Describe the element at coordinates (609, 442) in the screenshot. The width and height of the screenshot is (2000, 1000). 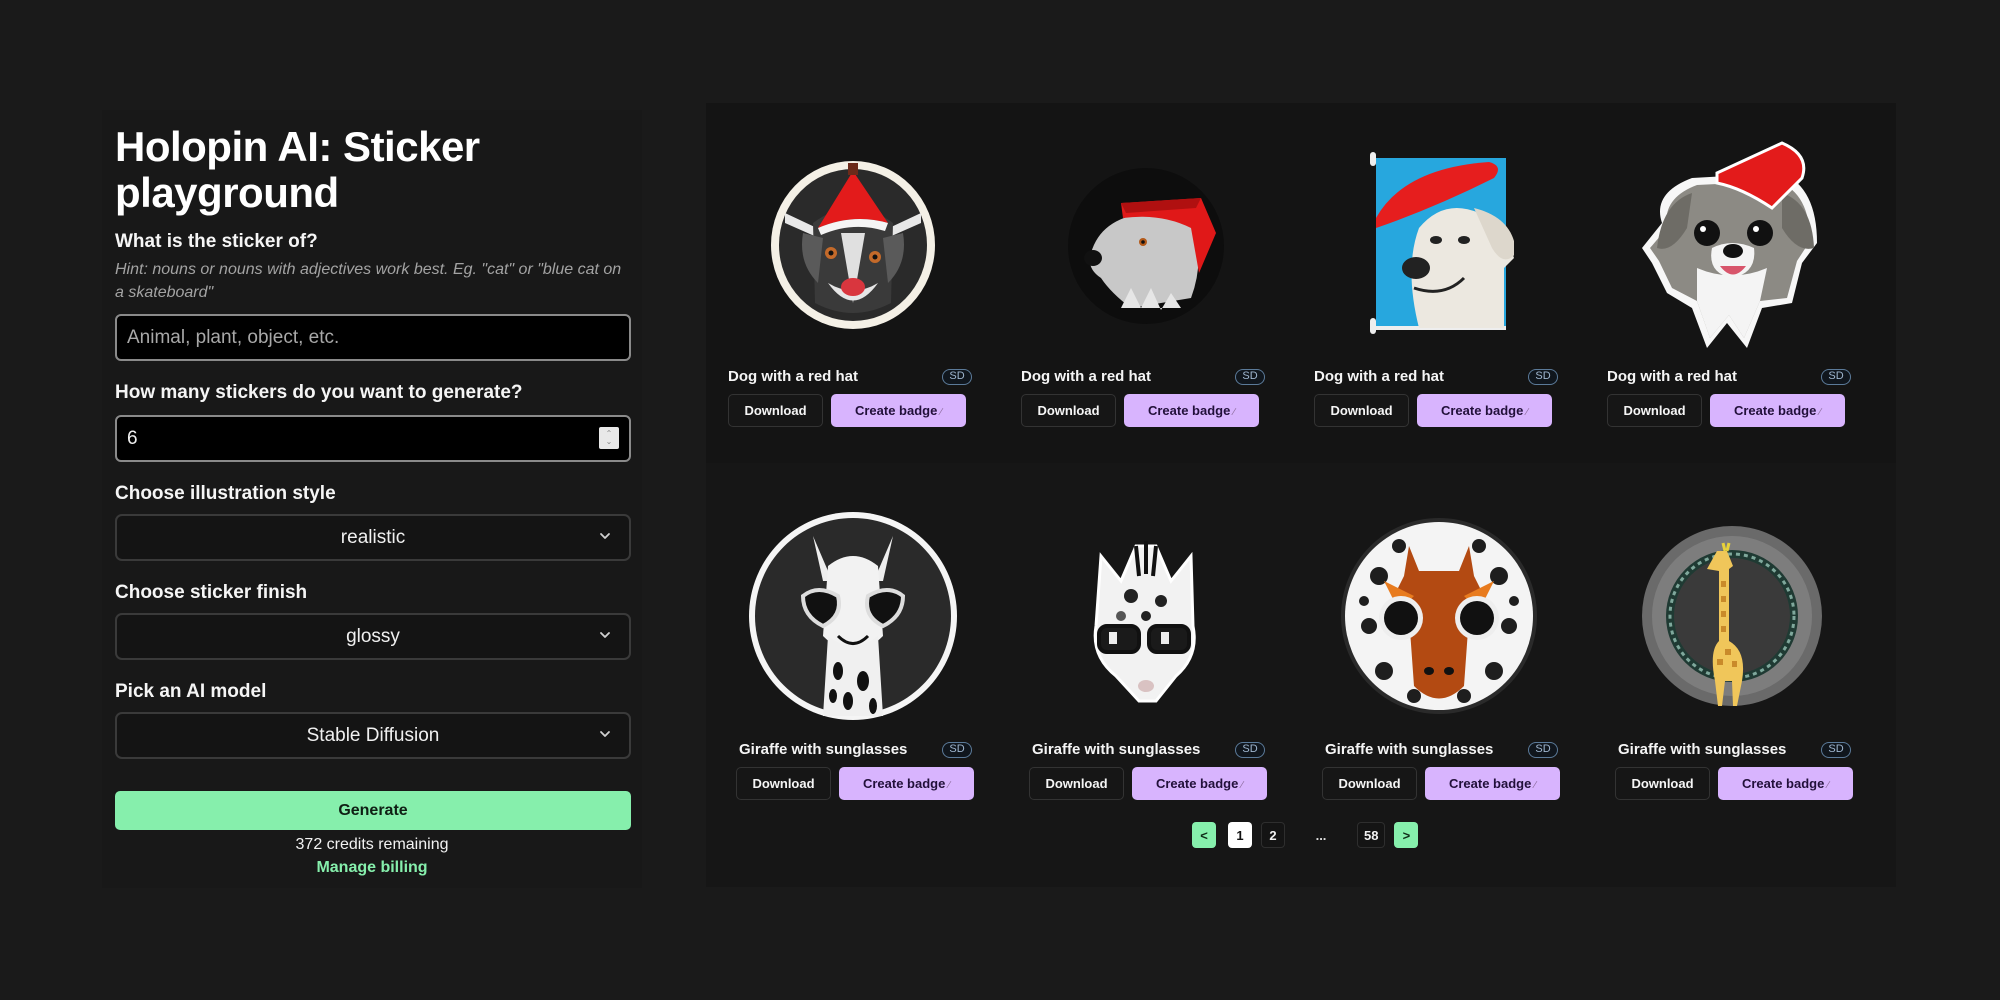
I see `stepper-down-icon: ⌄` at that location.